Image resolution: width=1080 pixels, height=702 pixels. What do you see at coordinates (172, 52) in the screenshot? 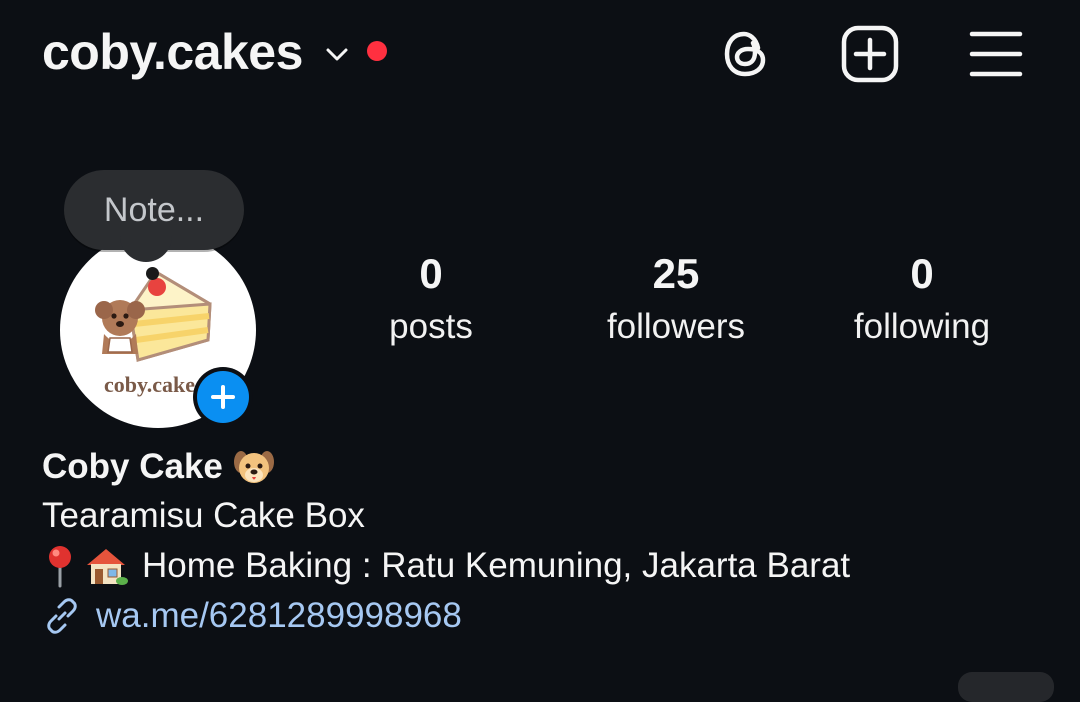
I see `username-title: coby.cakes` at bounding box center [172, 52].